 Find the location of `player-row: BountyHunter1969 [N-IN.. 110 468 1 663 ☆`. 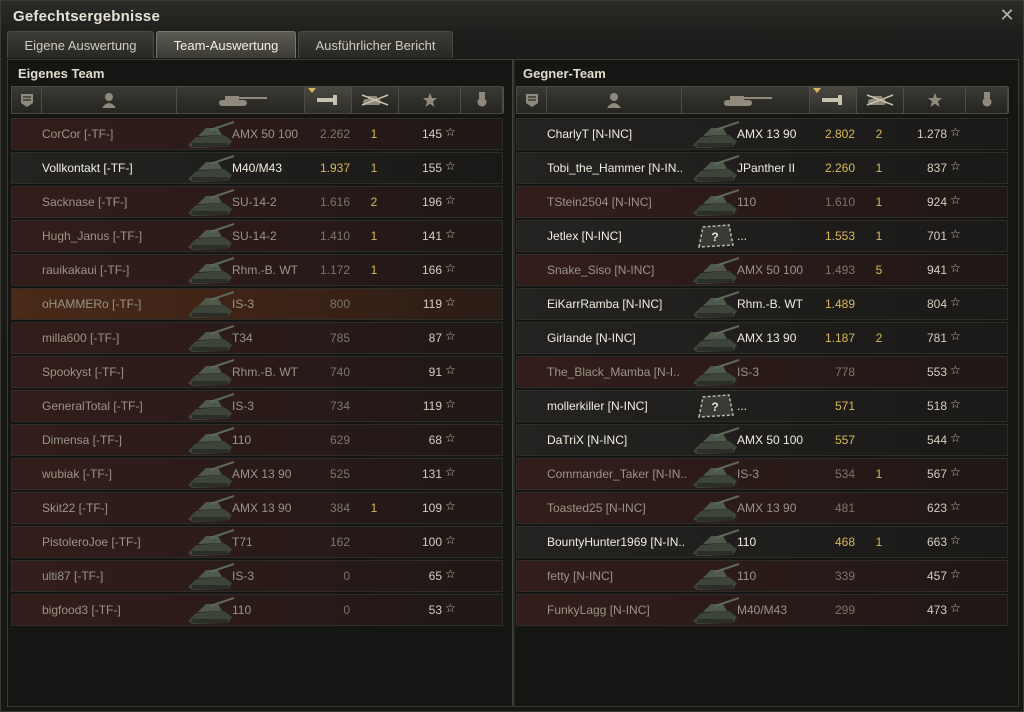

player-row: BountyHunter1969 [N-IN.. 110 468 1 663 ☆ is located at coordinates (762, 542).